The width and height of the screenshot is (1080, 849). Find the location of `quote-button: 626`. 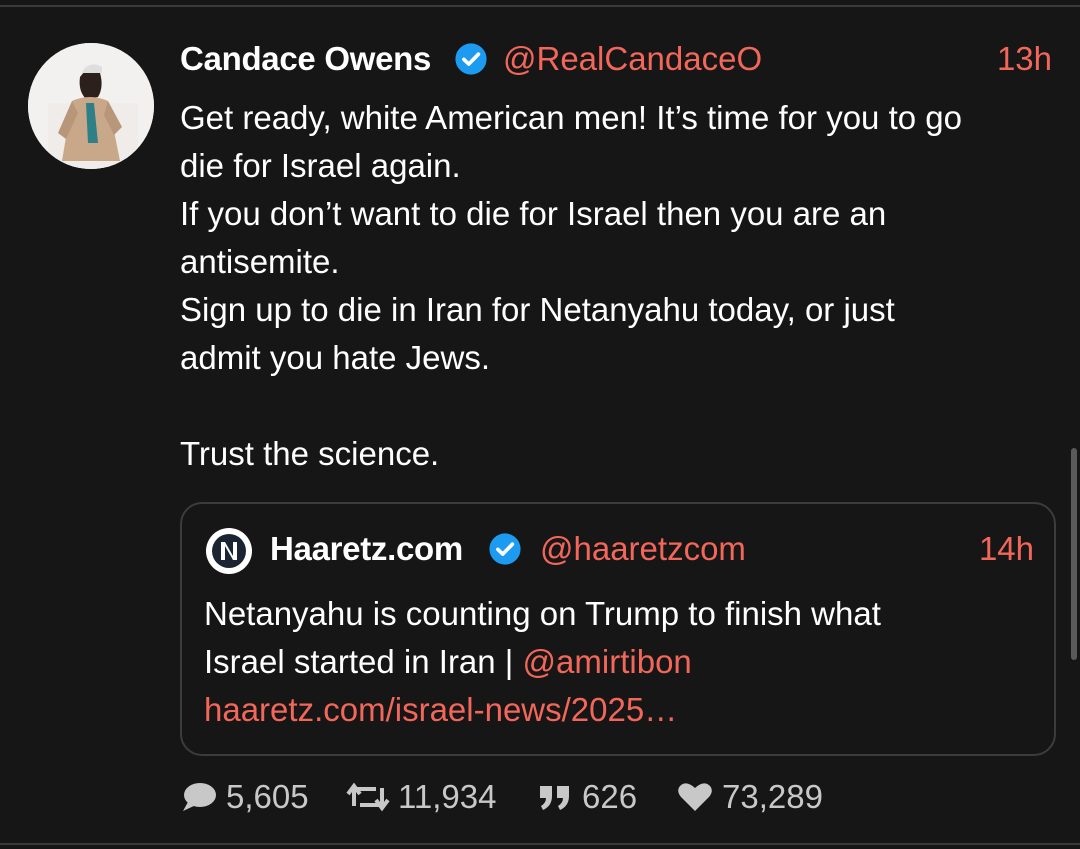

quote-button: 626 is located at coordinates (586, 797).